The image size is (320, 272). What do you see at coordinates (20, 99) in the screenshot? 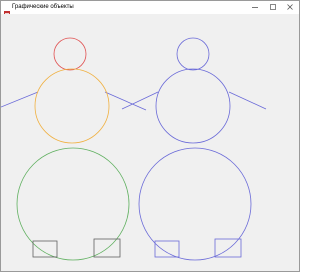
I see `left-arm-left` at bounding box center [20, 99].